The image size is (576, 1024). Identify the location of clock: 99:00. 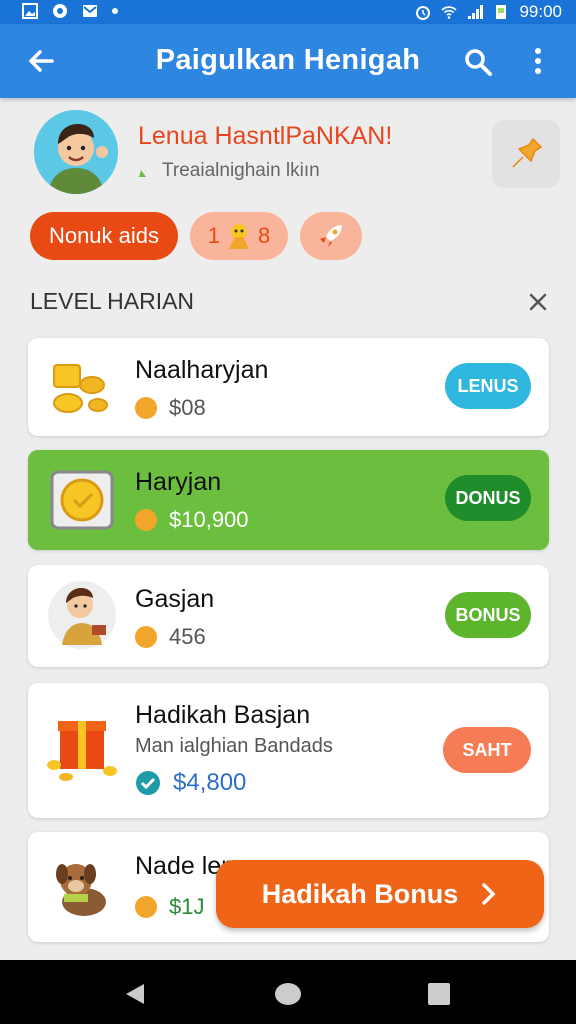
(540, 11).